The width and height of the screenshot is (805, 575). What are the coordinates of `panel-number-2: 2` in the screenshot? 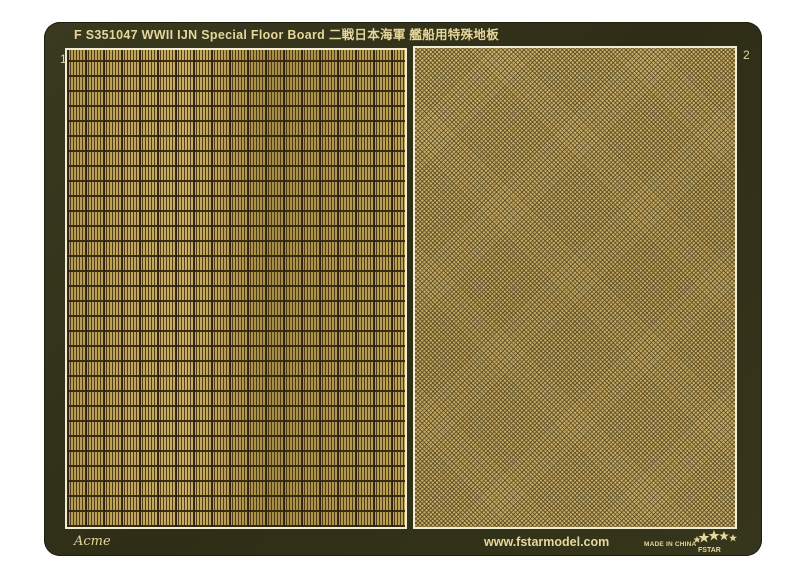 It's located at (746, 55).